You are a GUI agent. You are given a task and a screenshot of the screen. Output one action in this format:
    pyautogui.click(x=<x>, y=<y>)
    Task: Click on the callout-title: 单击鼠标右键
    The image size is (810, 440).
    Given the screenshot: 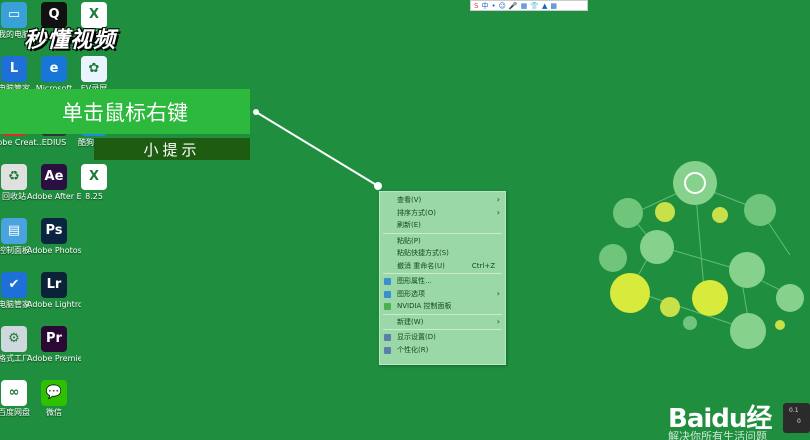 What is the action you would take?
    pyautogui.click(x=125, y=111)
    